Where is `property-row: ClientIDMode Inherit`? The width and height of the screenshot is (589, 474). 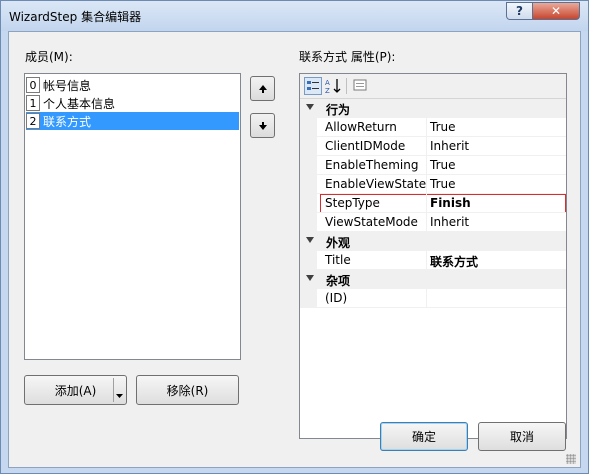
property-row: ClientIDMode Inherit is located at coordinates (433, 146).